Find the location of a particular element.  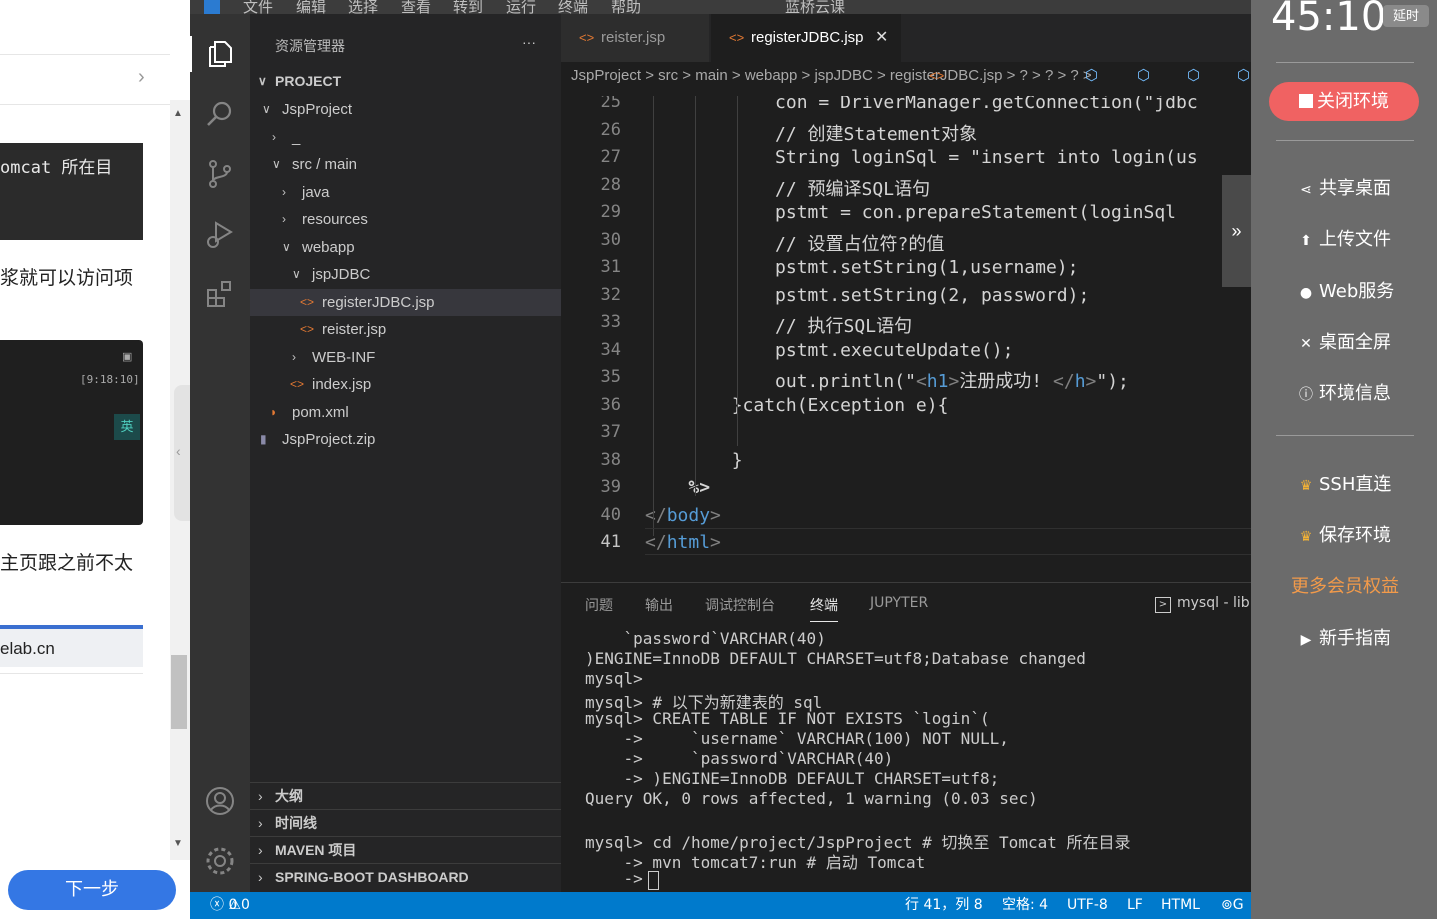

tree-item-label: webapp is located at coordinates (328, 247).